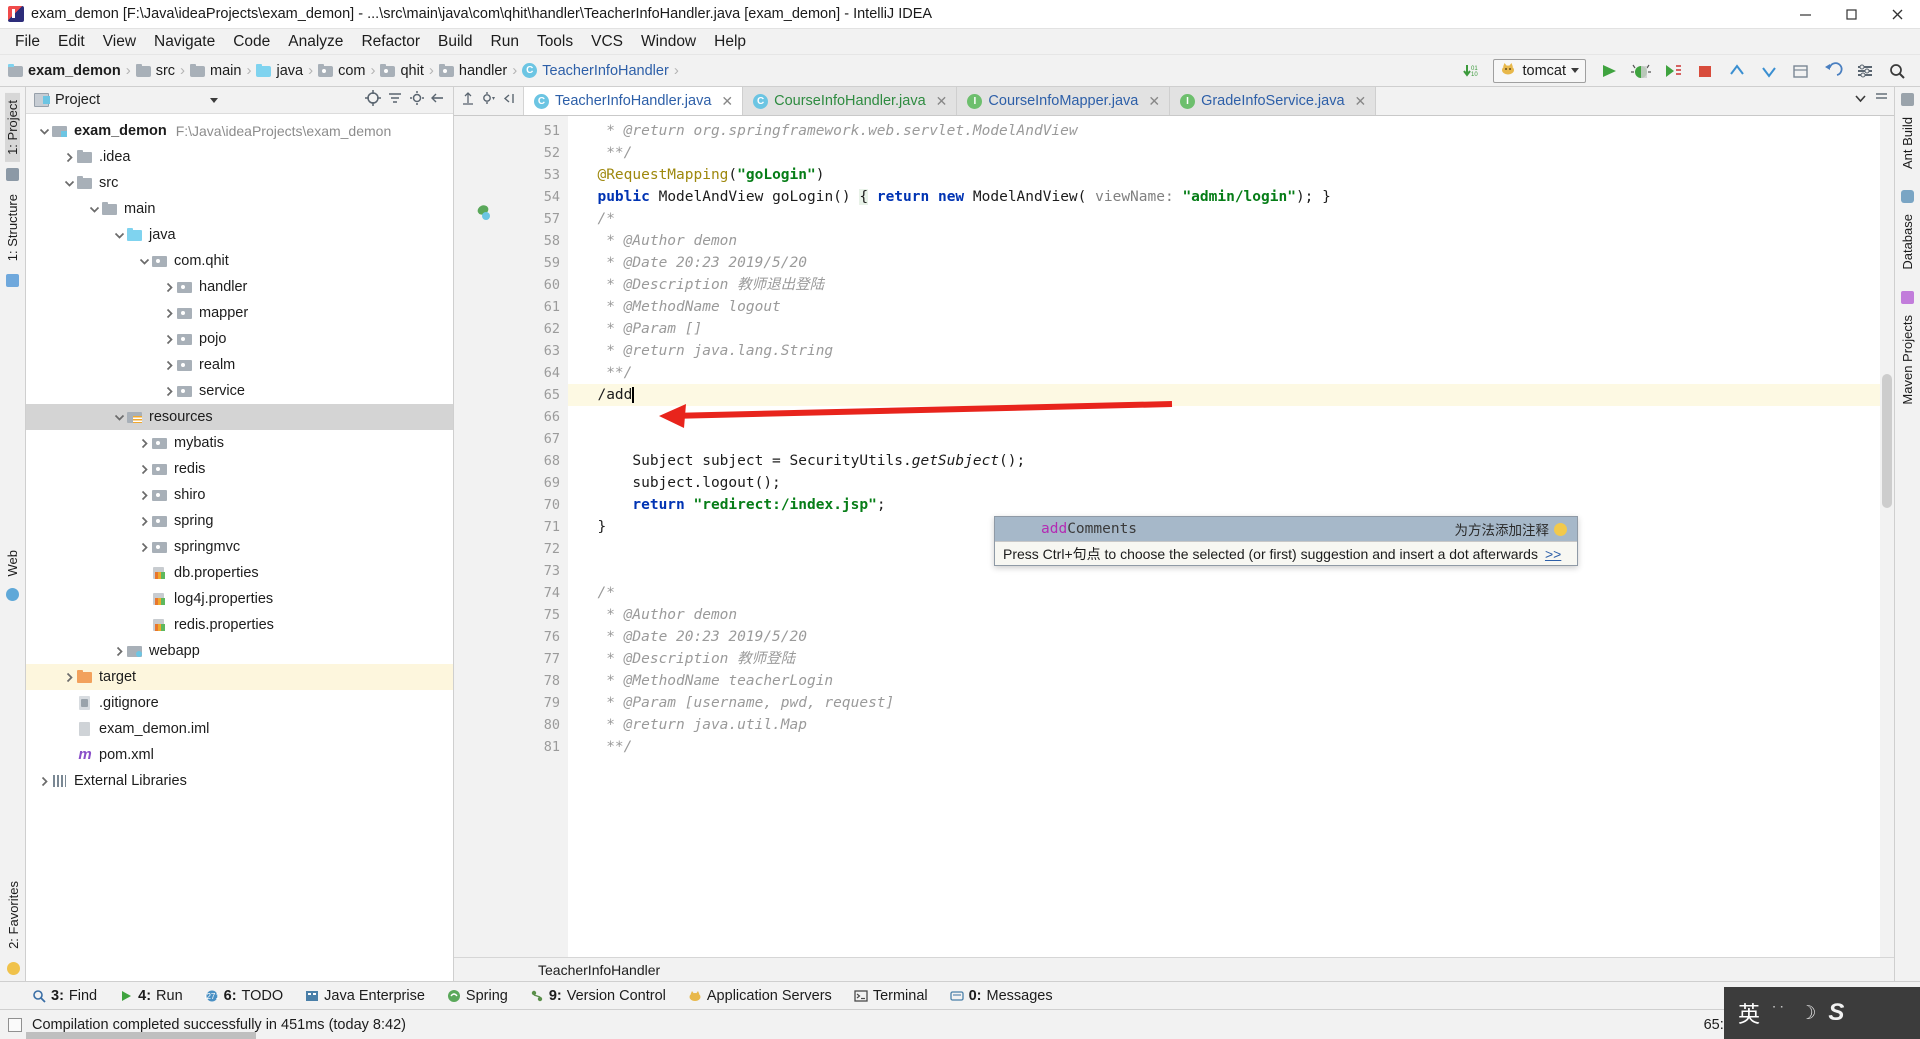  Describe the element at coordinates (239, 157) in the screenshot. I see `tree-node--idea: .idea` at that location.